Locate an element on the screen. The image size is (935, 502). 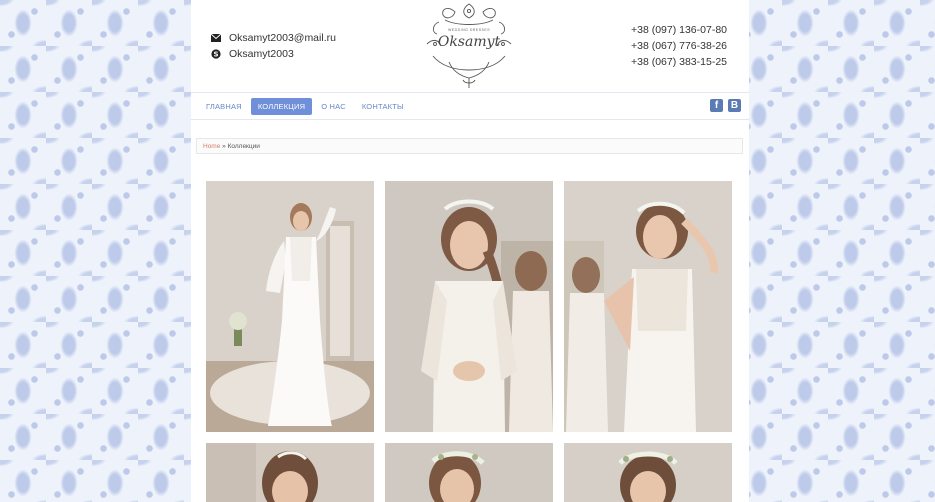
svg-text: S is located at coordinates (215, 55).